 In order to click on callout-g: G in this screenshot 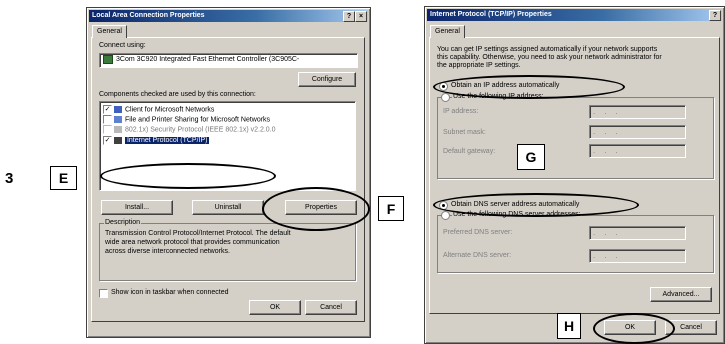, I will do `click(531, 157)`.